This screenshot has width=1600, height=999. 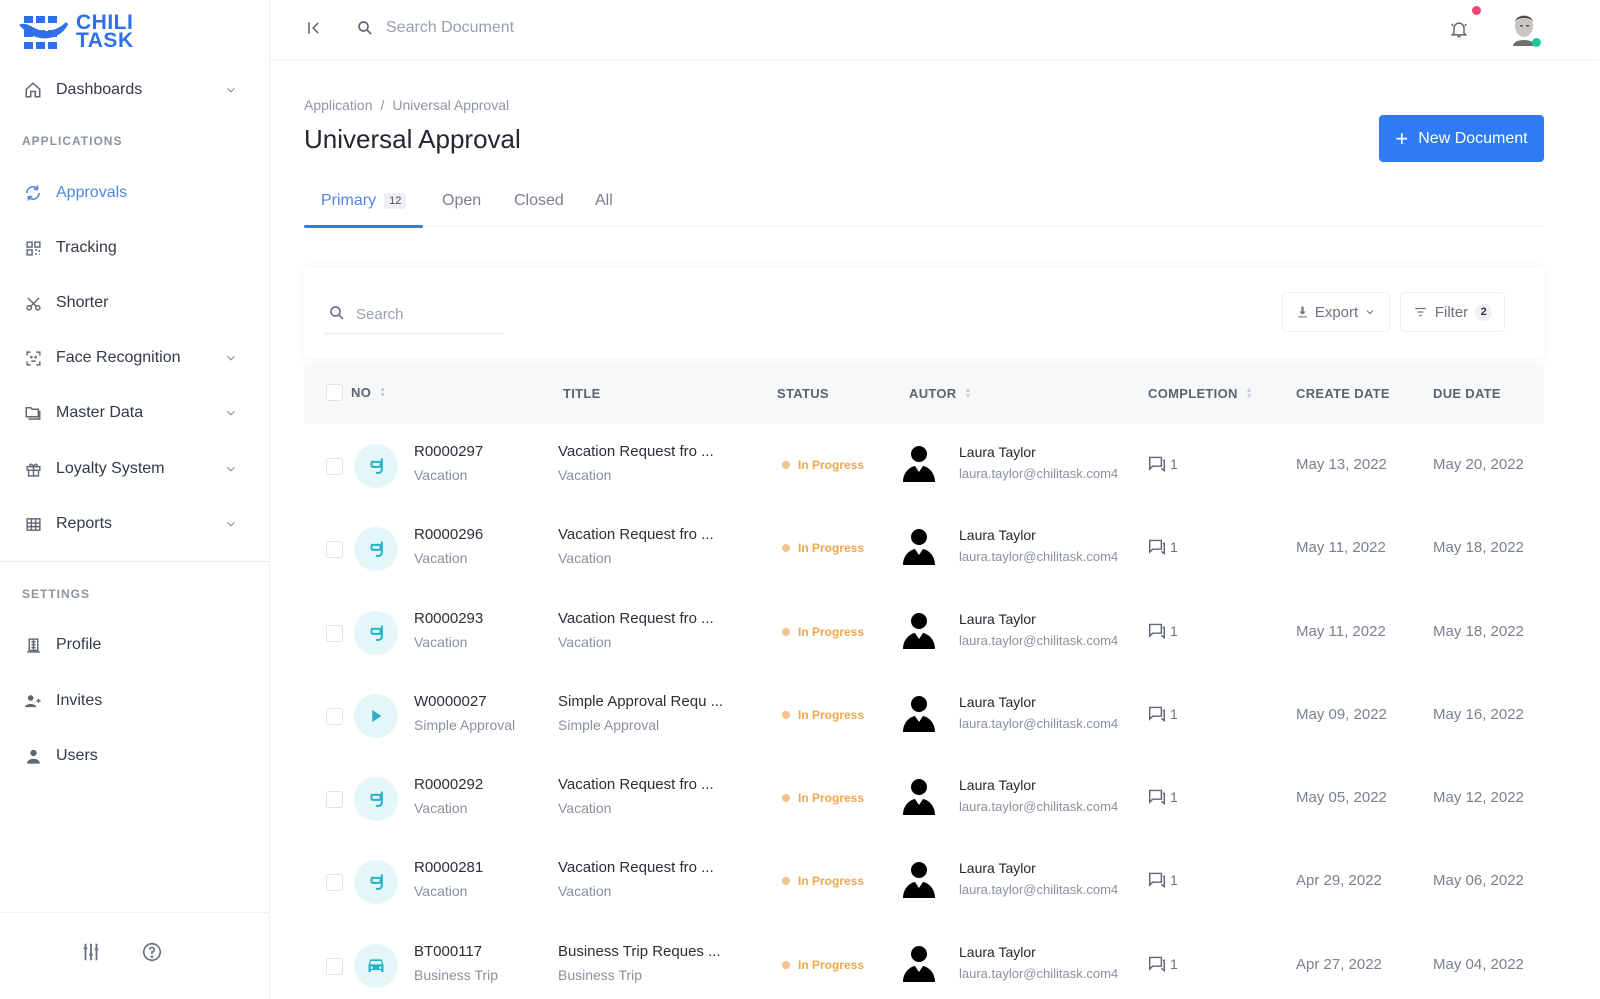 What do you see at coordinates (56, 594) in the screenshot?
I see `settings-section-label: SETTINGS` at bounding box center [56, 594].